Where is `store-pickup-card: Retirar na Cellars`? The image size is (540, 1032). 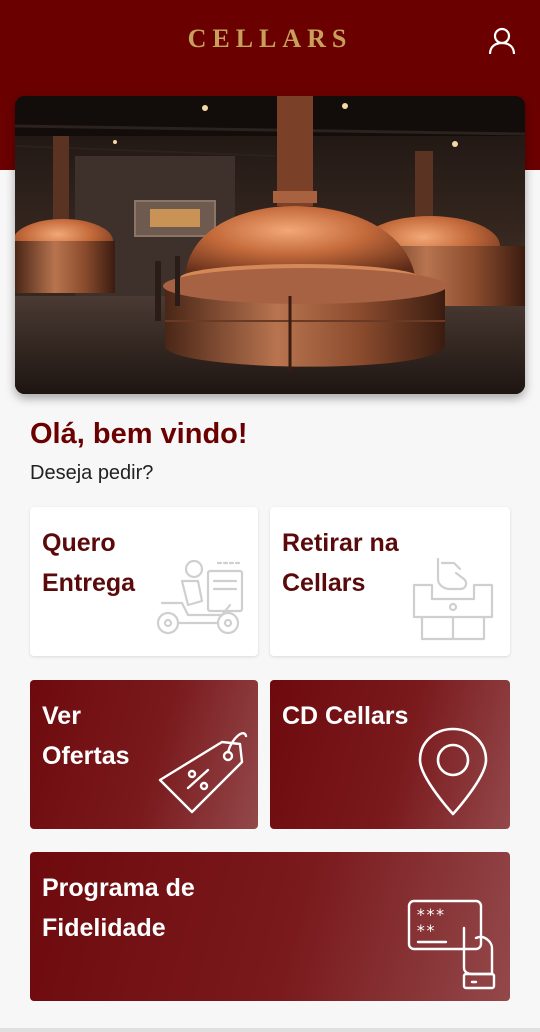 store-pickup-card: Retirar na Cellars is located at coordinates (390, 581).